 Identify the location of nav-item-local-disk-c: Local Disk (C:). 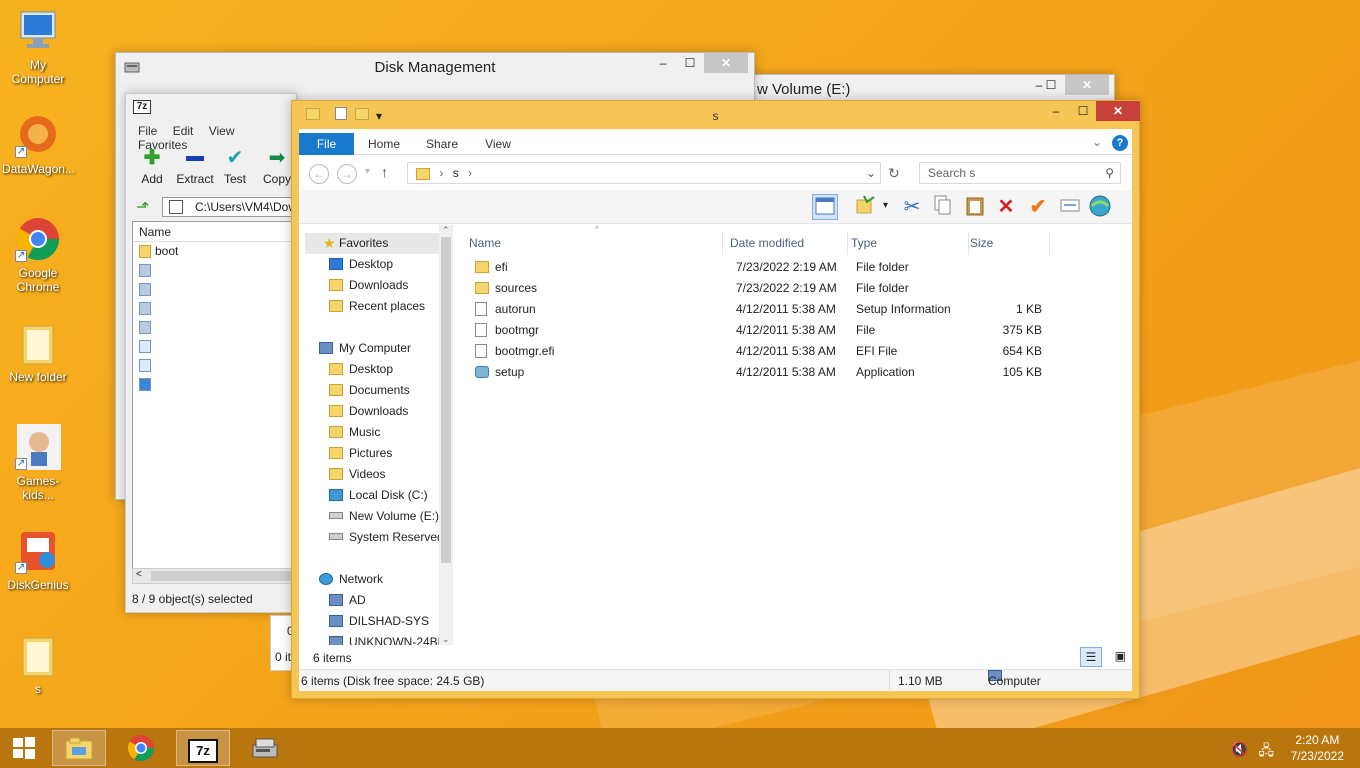
(378, 495).